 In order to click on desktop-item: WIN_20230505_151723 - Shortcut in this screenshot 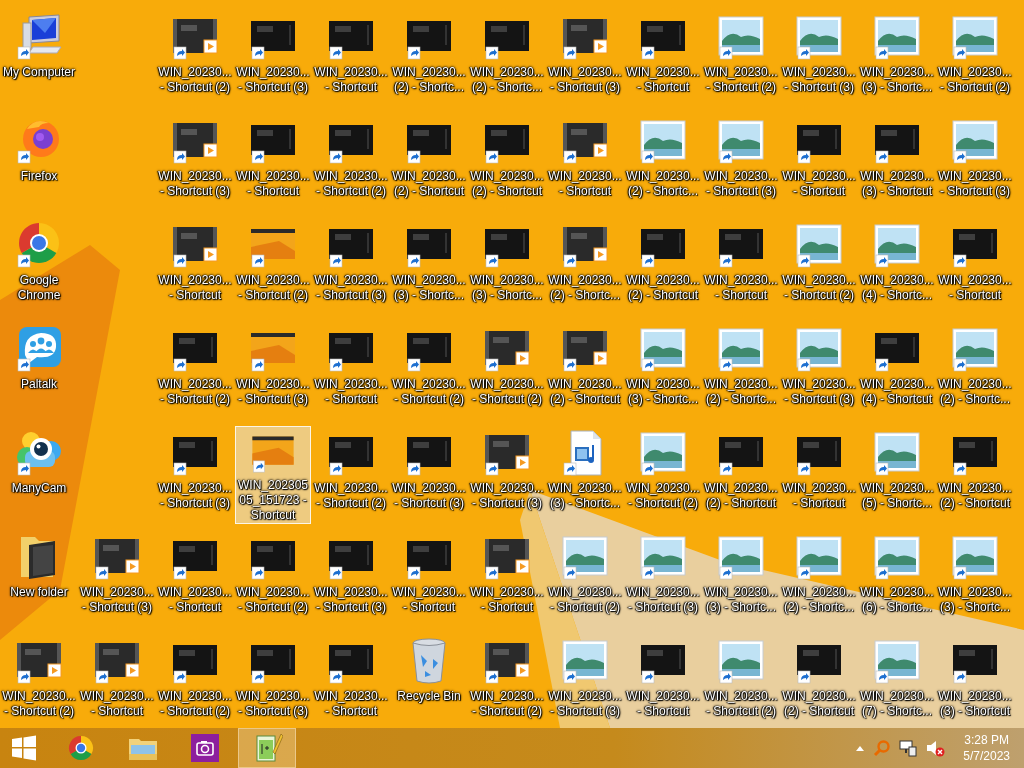, I will do `click(273, 475)`.